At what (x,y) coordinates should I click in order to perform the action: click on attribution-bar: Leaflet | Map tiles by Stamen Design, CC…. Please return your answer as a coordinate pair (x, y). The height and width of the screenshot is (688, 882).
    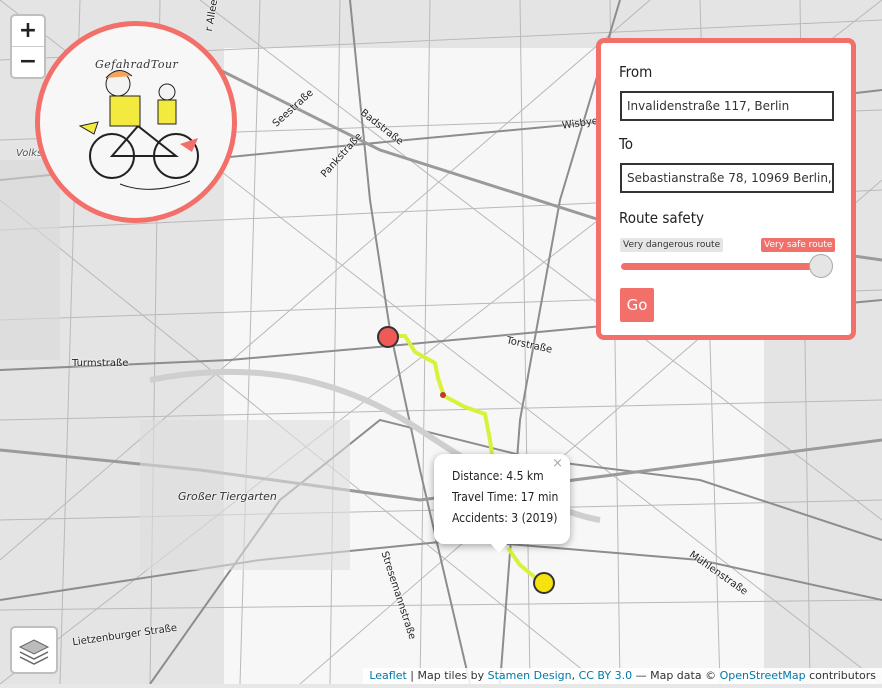
    Looking at the image, I should click on (622, 676).